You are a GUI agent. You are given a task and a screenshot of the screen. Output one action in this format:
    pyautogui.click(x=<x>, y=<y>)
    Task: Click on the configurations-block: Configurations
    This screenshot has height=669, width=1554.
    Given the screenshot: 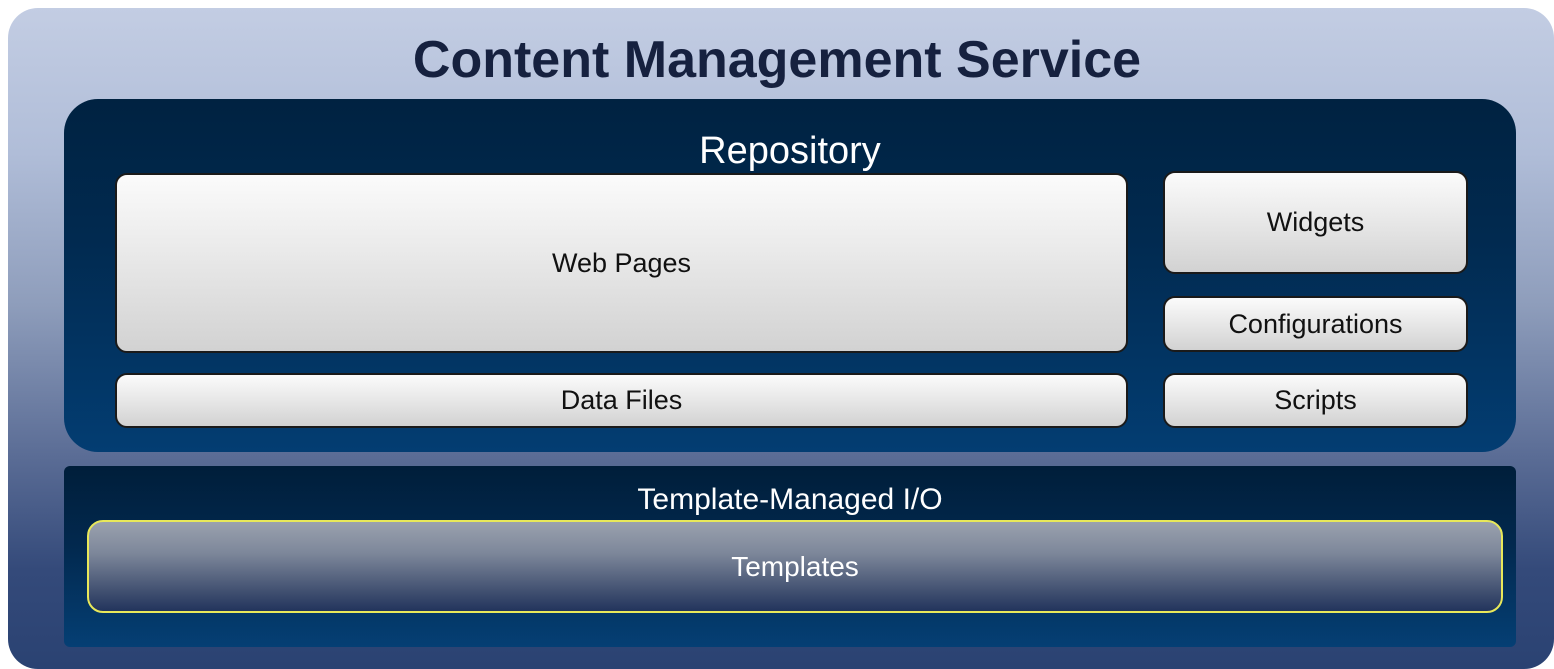 What is the action you would take?
    pyautogui.click(x=1315, y=324)
    